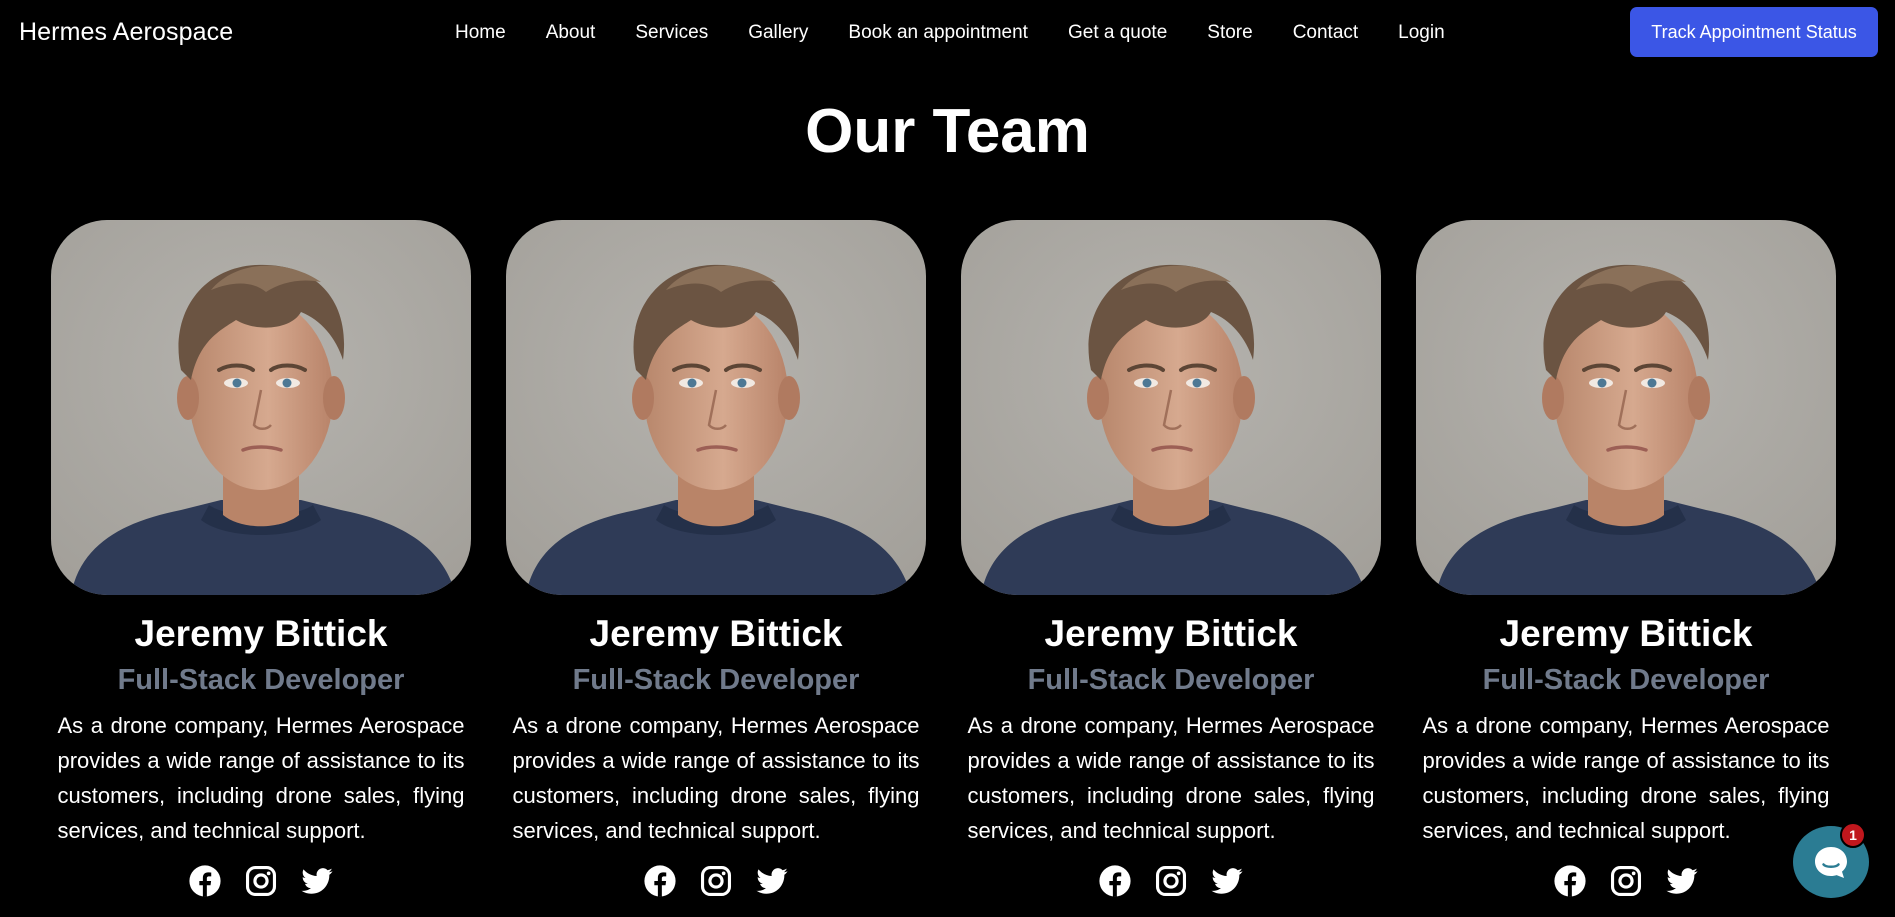 The width and height of the screenshot is (1895, 917). Describe the element at coordinates (1229, 33) in the screenshot. I see `nav-store: Store` at that location.